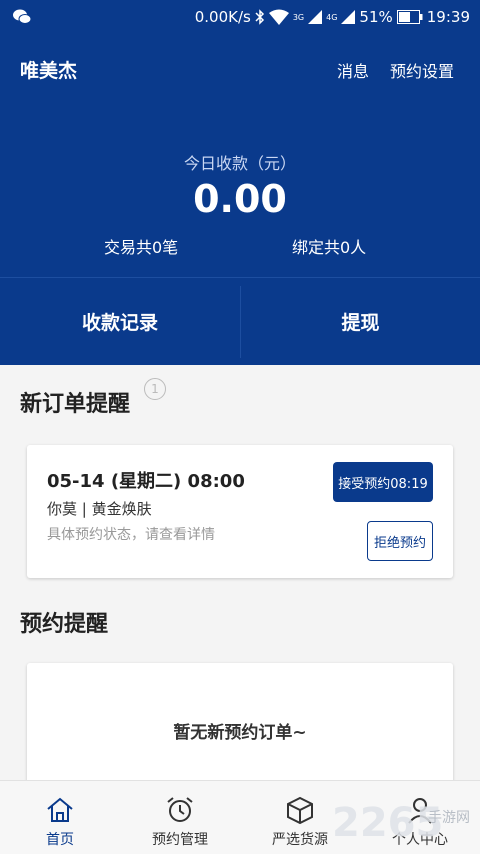 This screenshot has height=854, width=480. Describe the element at coordinates (259, 17) in the screenshot. I see `bluetooth-icon` at that location.